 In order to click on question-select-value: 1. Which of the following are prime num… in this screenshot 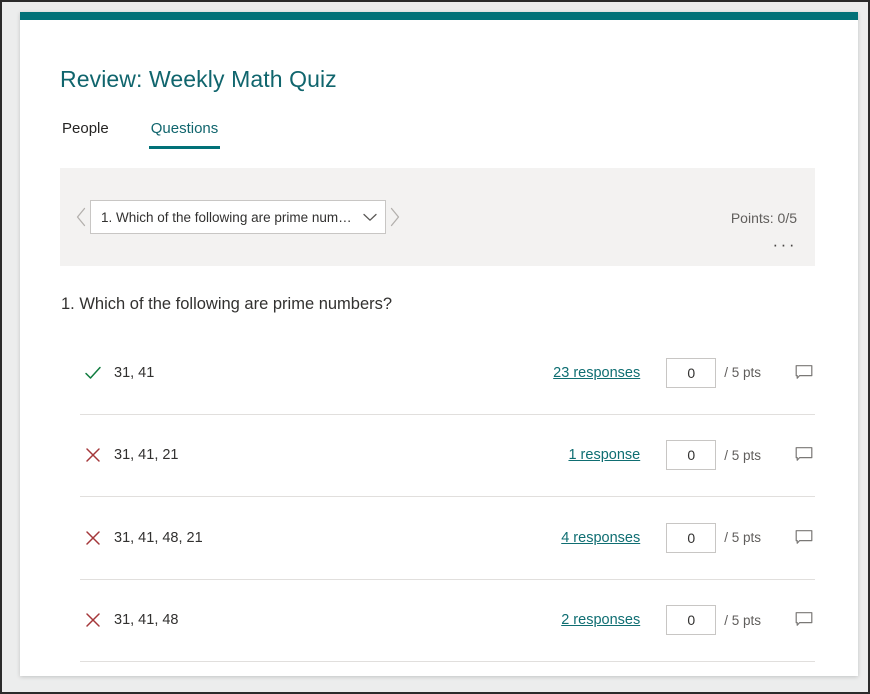, I will do `click(226, 217)`.